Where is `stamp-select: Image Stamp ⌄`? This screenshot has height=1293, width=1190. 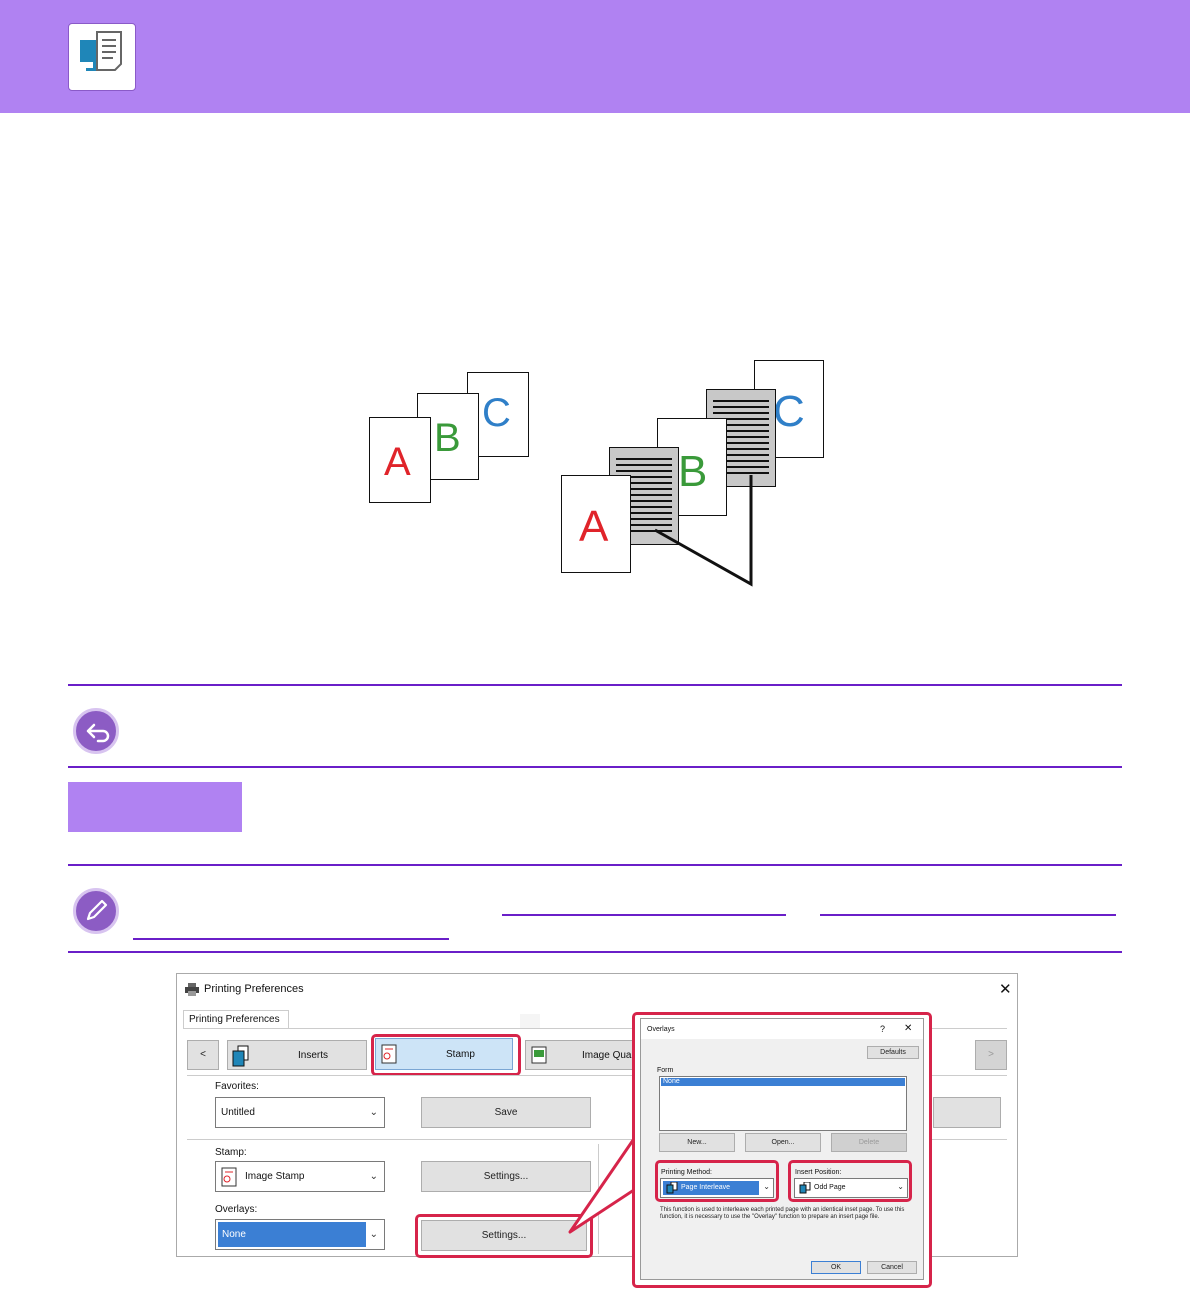 stamp-select: Image Stamp ⌄ is located at coordinates (300, 1176).